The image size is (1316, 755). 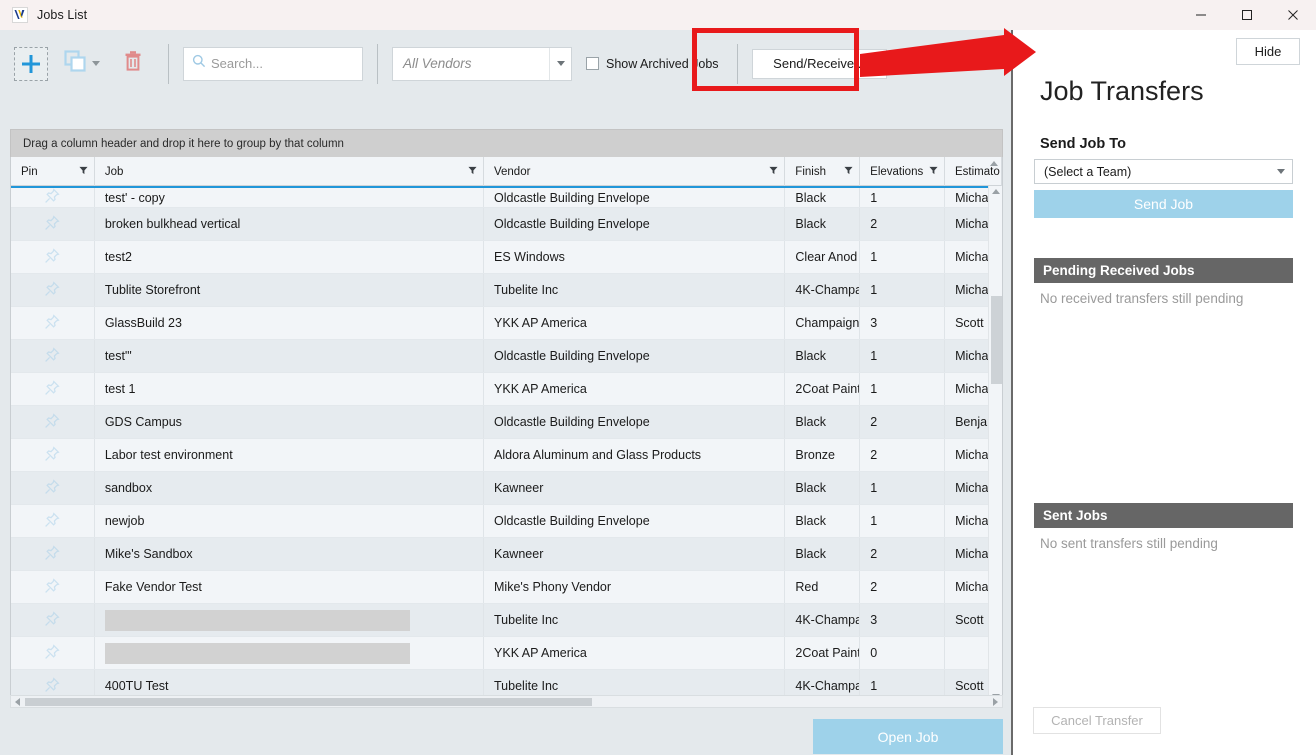 I want to click on grid-horizontal-scrollbar, so click(x=506, y=701).